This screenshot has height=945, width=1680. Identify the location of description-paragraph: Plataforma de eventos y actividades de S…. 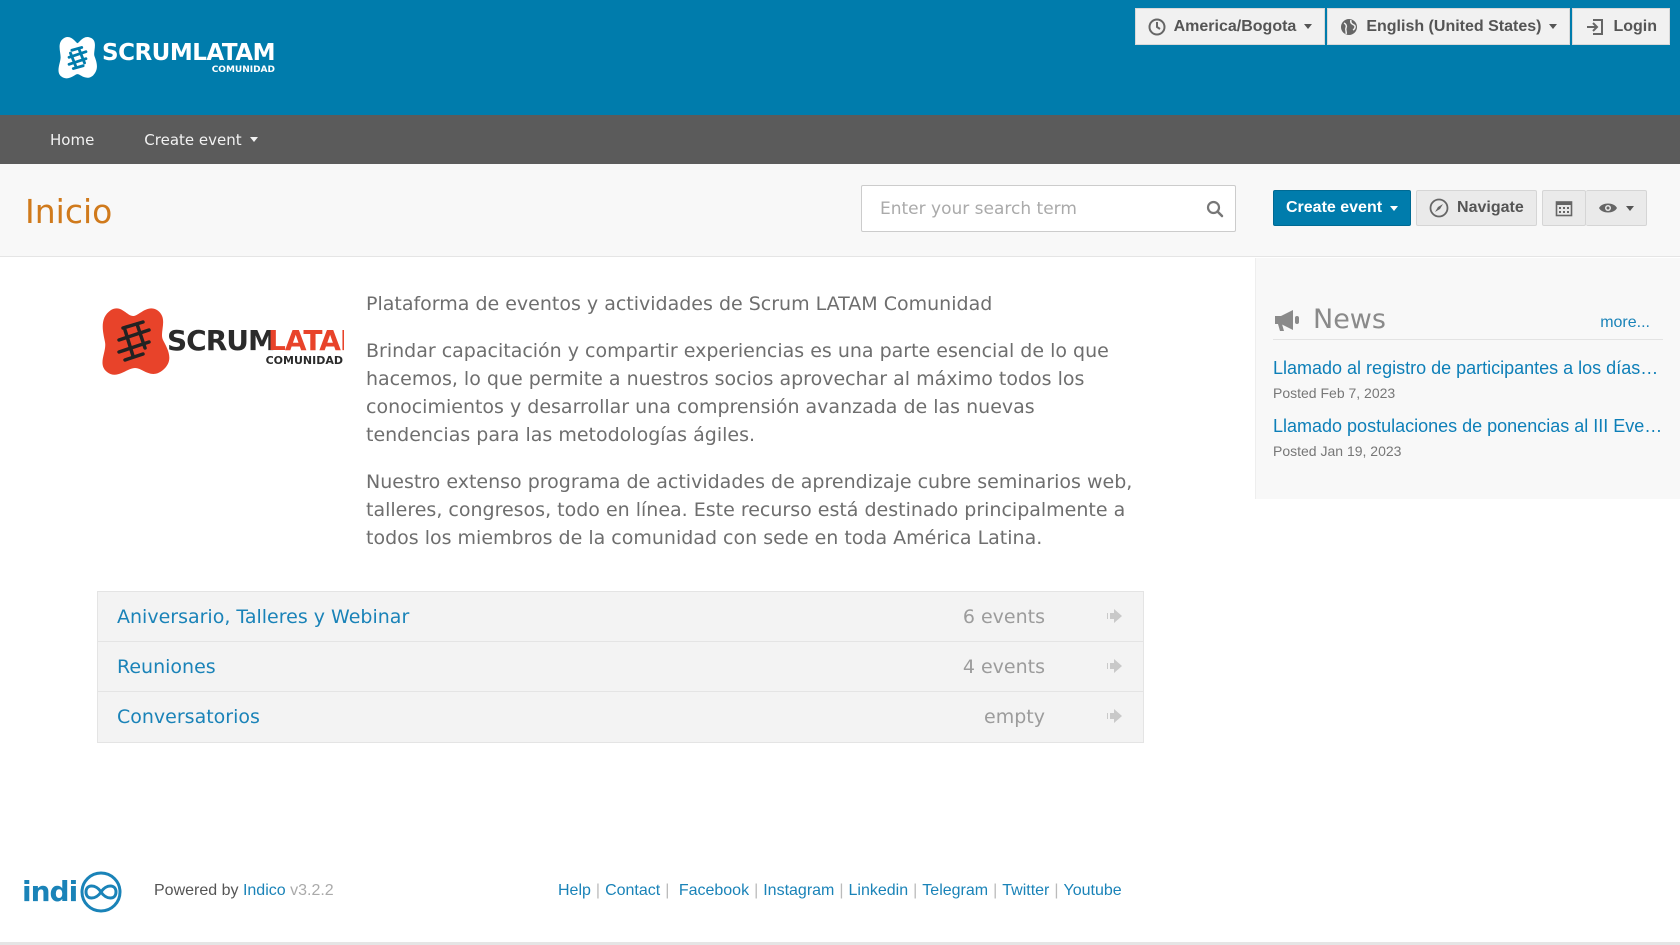
(679, 304).